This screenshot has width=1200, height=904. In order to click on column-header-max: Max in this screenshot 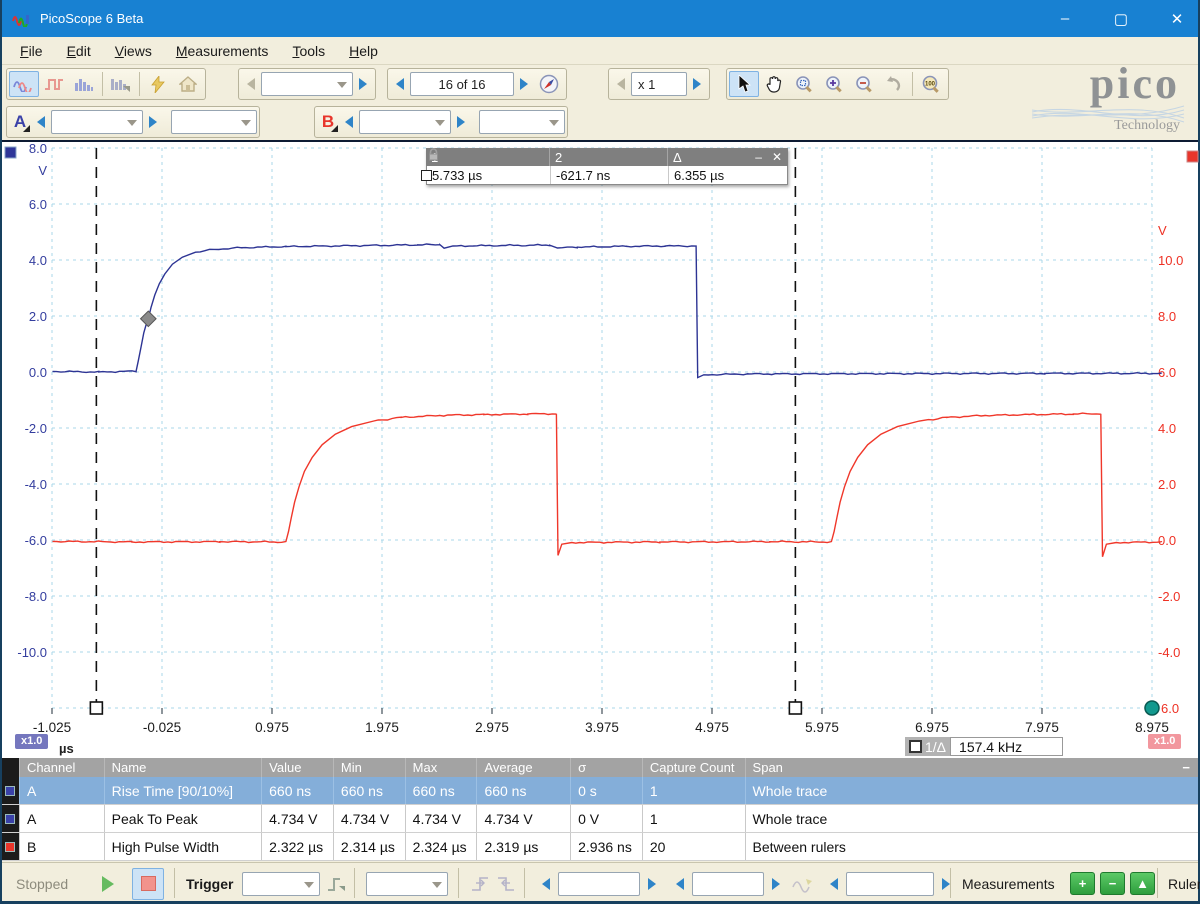, I will do `click(440, 767)`.